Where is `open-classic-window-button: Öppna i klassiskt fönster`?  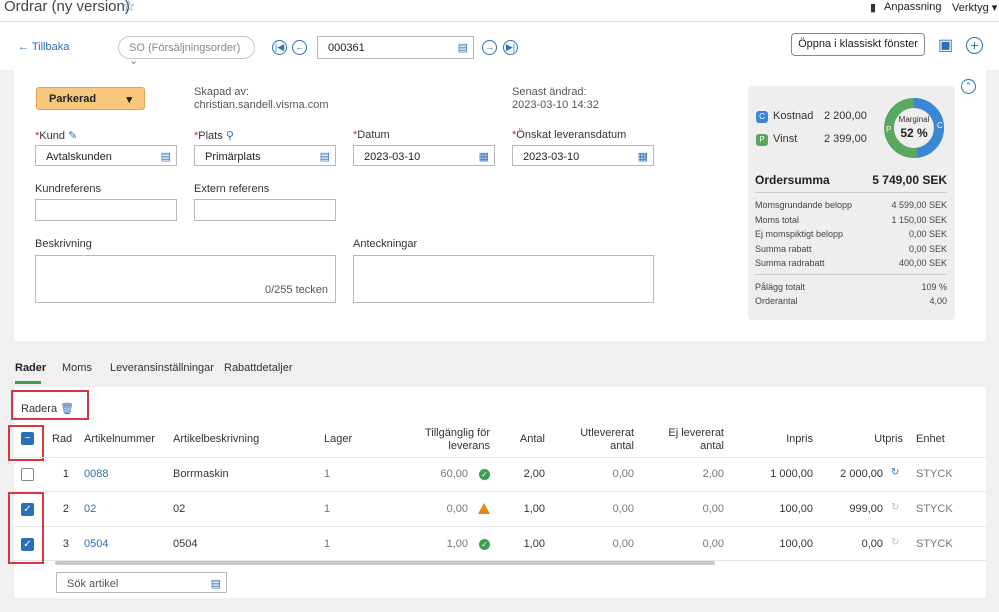
open-classic-window-button: Öppna i klassiskt fönster is located at coordinates (858, 44).